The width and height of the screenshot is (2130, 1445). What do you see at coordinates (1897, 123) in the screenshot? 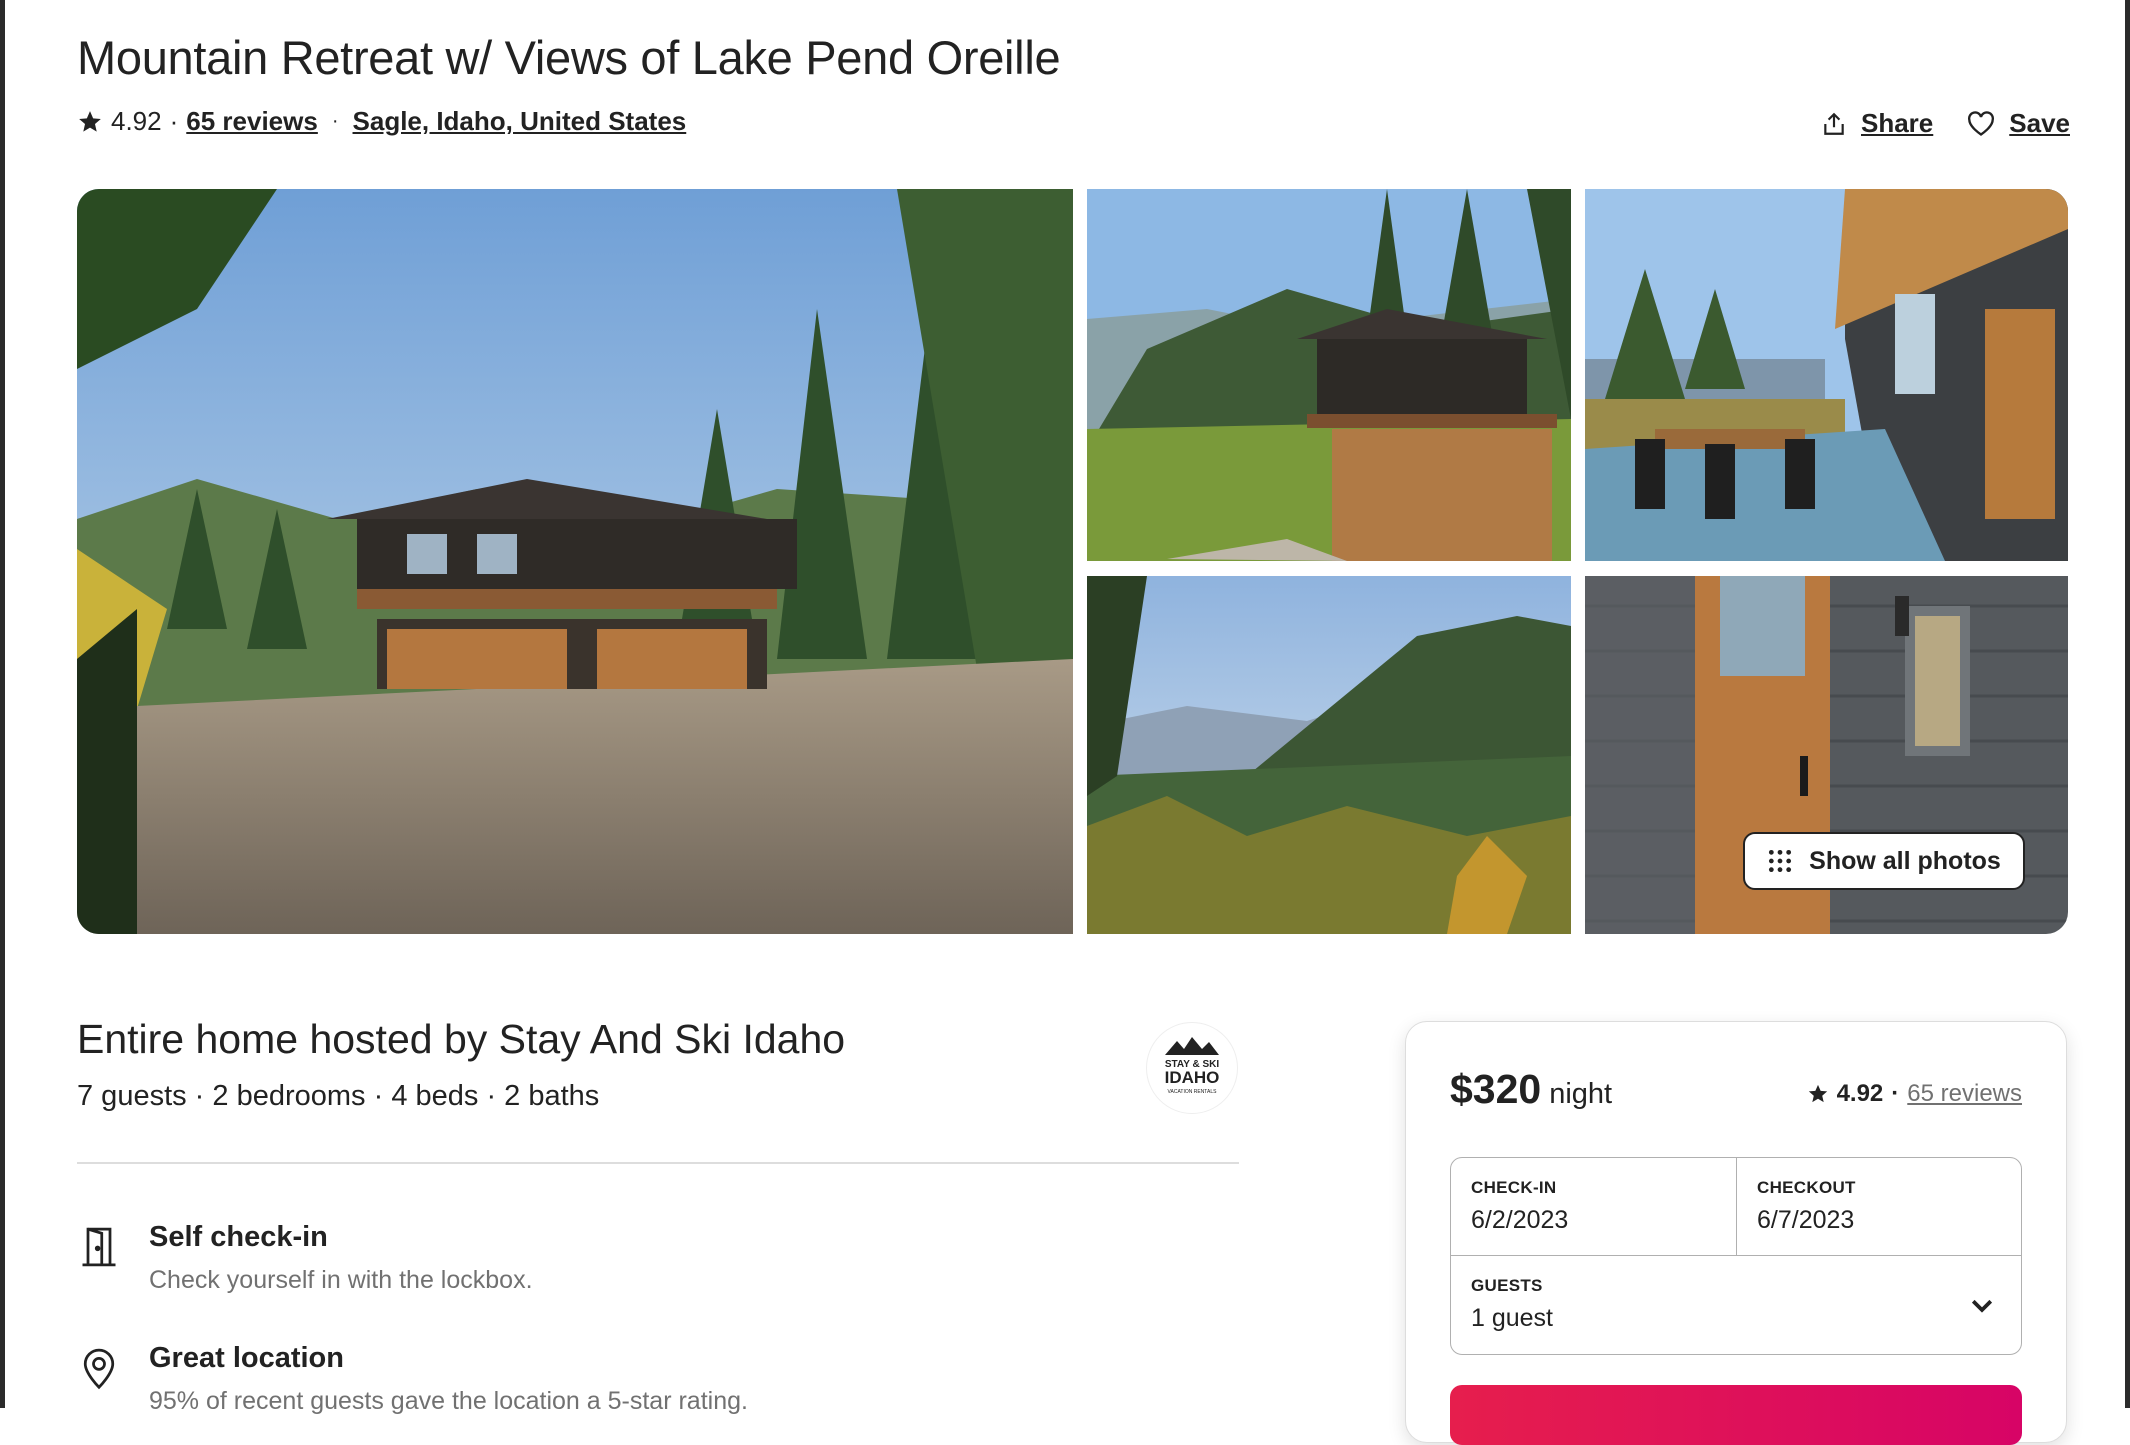
I see `share-label: Share` at bounding box center [1897, 123].